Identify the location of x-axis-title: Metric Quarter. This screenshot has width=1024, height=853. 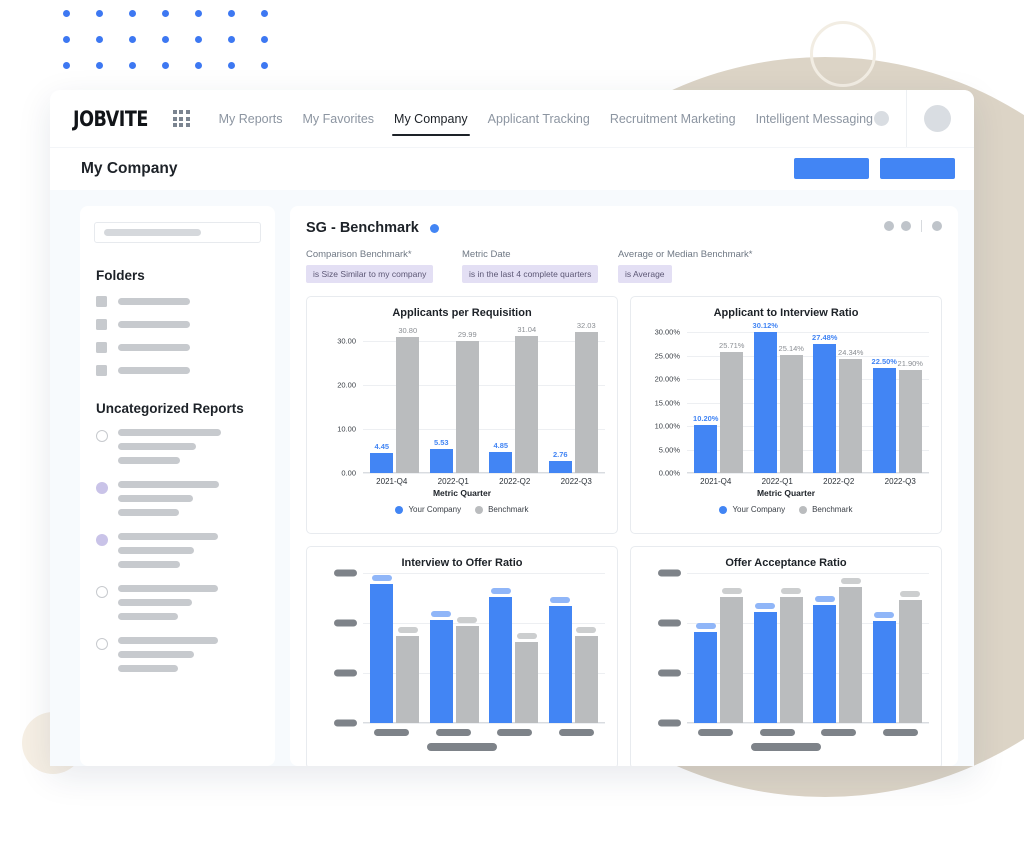
(462, 493).